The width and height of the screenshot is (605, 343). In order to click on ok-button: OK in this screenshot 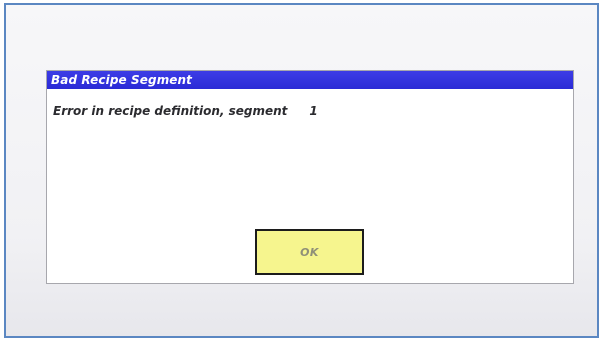, I will do `click(309, 252)`.